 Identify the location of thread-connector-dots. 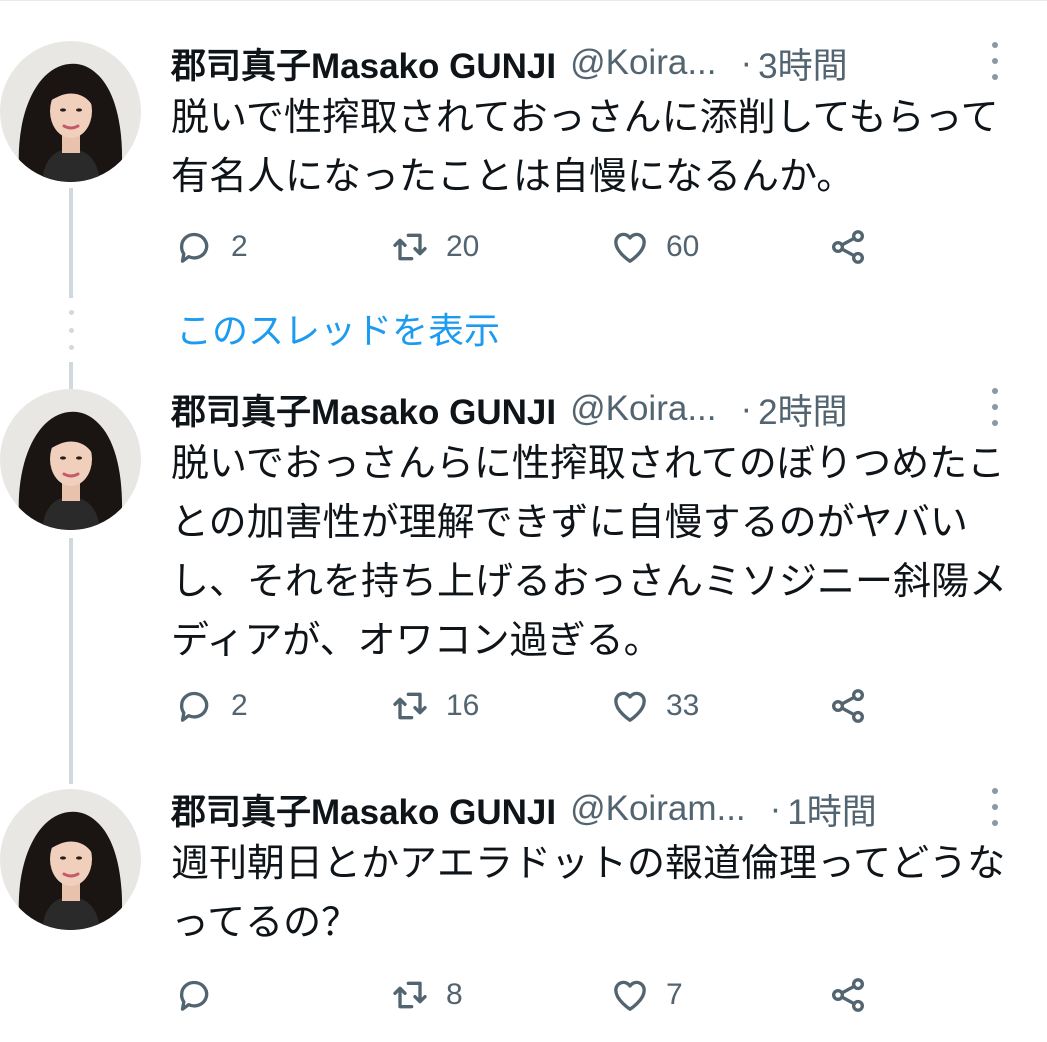
(71, 330).